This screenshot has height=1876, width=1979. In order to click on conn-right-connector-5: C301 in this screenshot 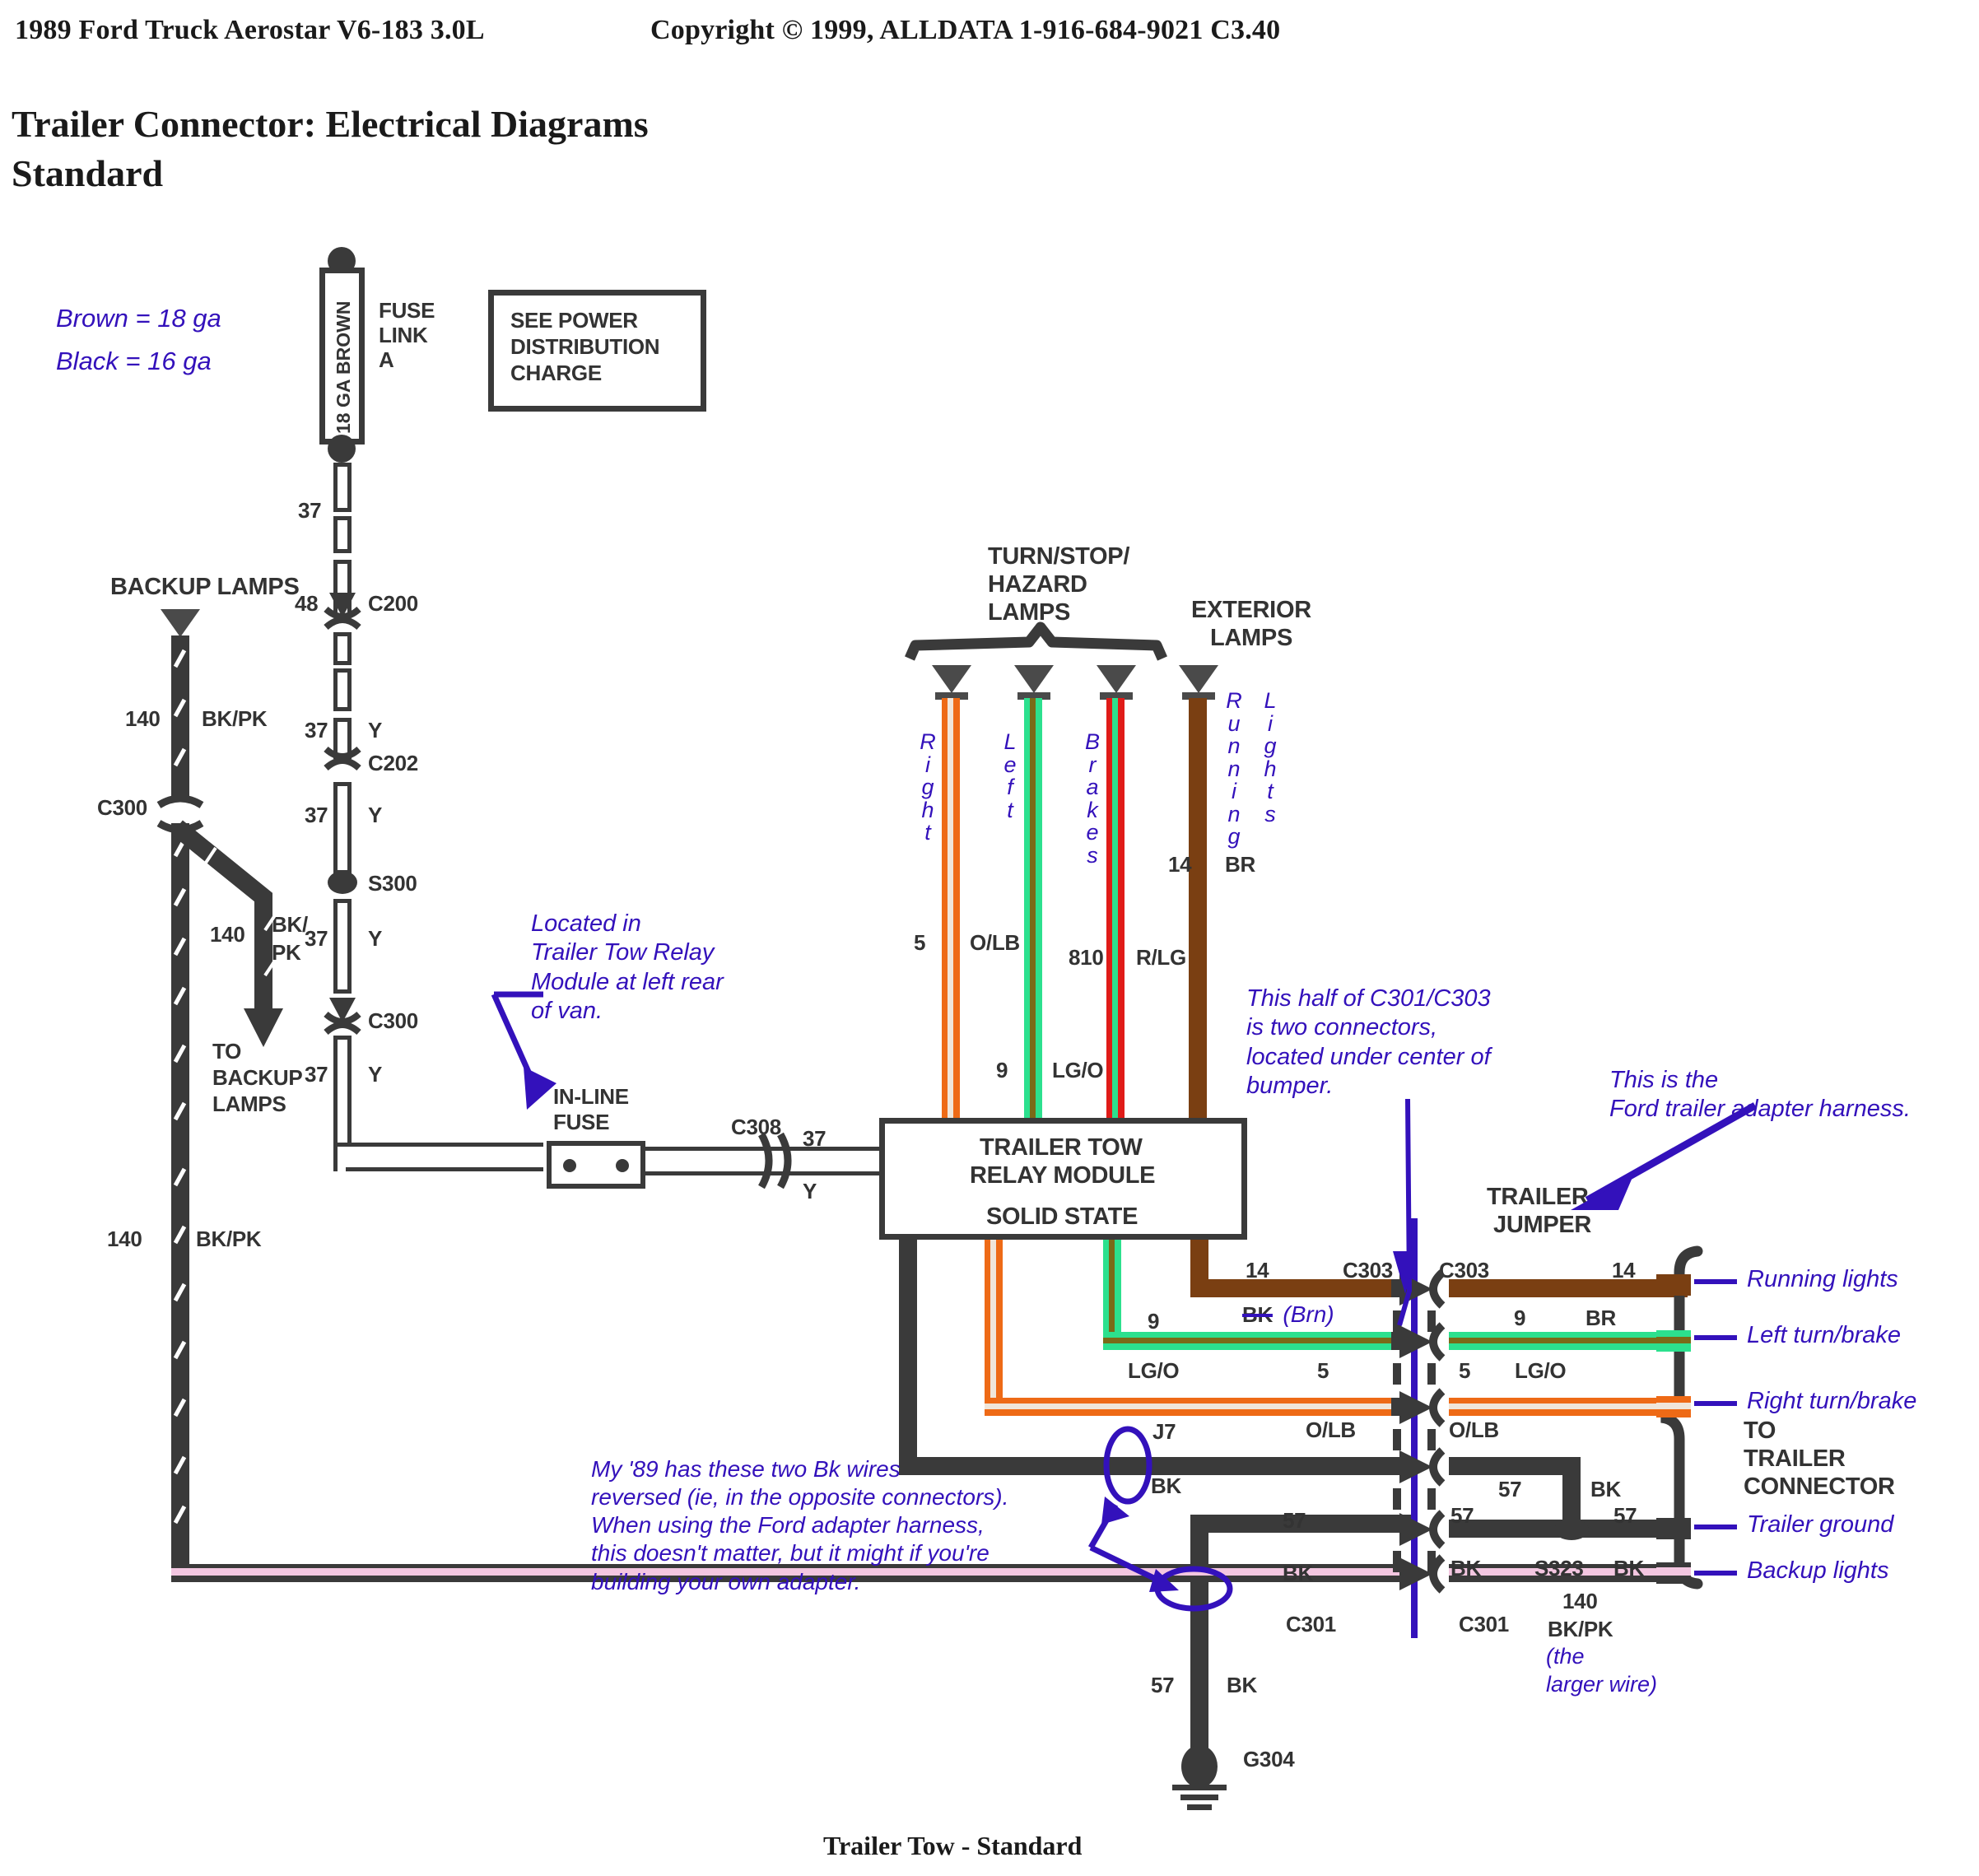, I will do `click(1484, 1624)`.